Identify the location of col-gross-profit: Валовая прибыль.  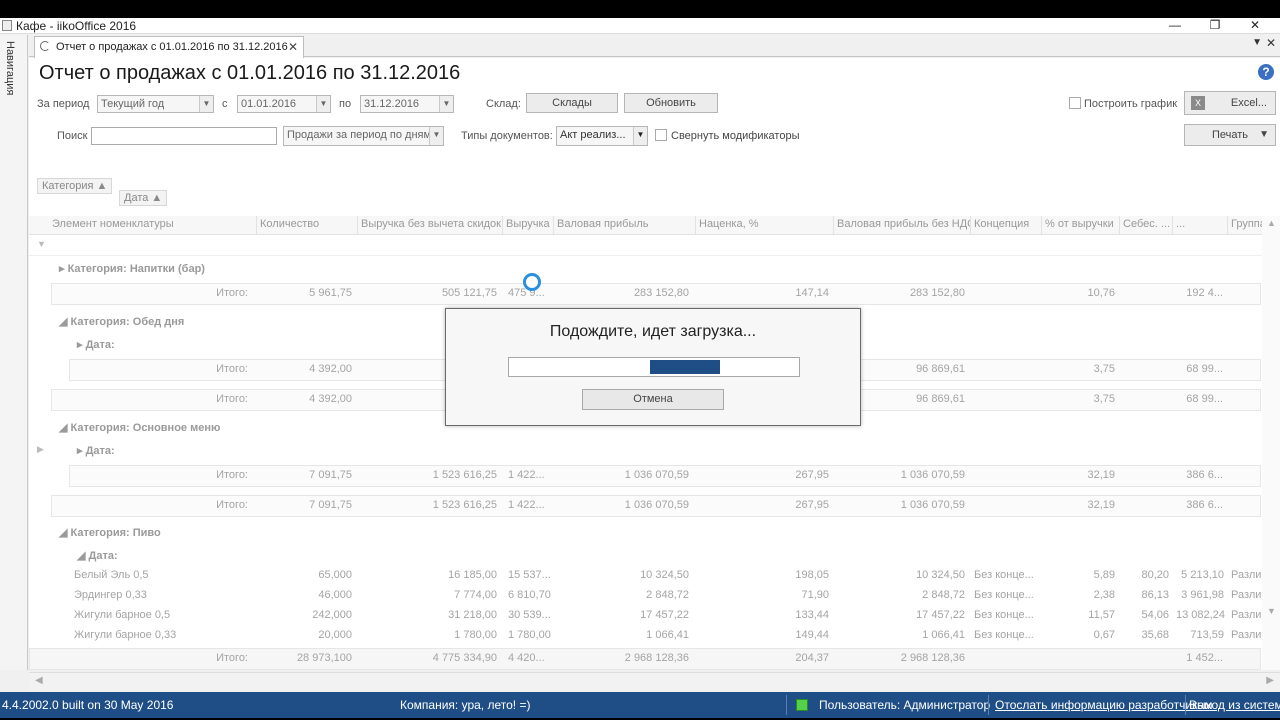
(625, 225).